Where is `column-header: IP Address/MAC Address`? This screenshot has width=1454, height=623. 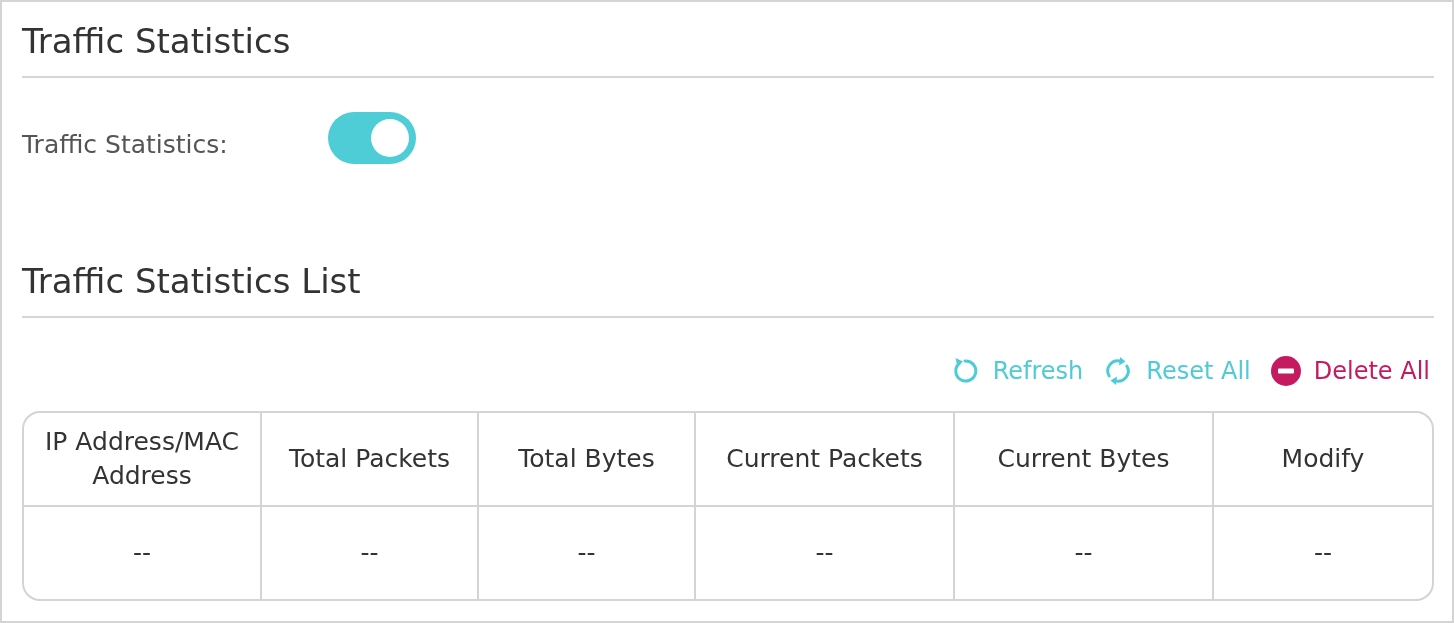 column-header: IP Address/MAC Address is located at coordinates (143, 459).